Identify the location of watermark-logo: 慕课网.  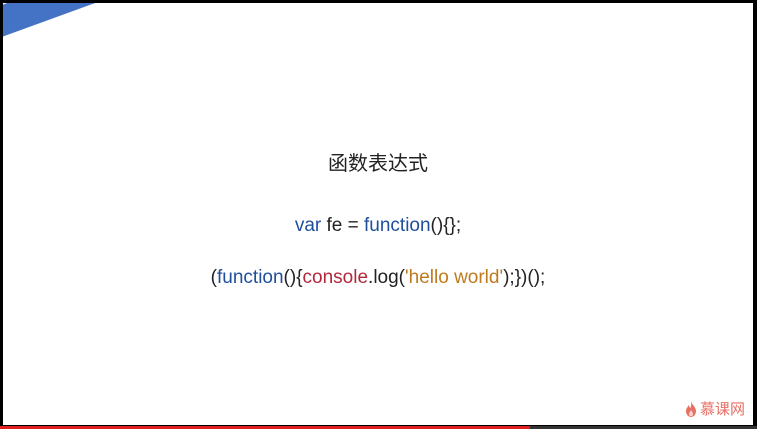
(715, 408).